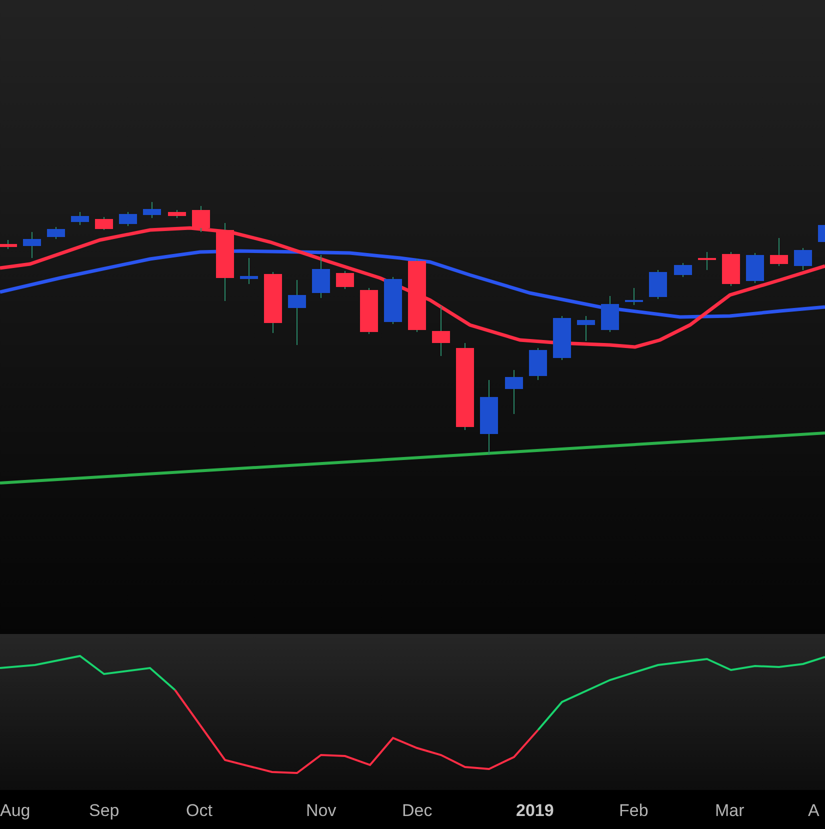  What do you see at coordinates (321, 811) in the screenshot?
I see `axis-label: Nov` at bounding box center [321, 811].